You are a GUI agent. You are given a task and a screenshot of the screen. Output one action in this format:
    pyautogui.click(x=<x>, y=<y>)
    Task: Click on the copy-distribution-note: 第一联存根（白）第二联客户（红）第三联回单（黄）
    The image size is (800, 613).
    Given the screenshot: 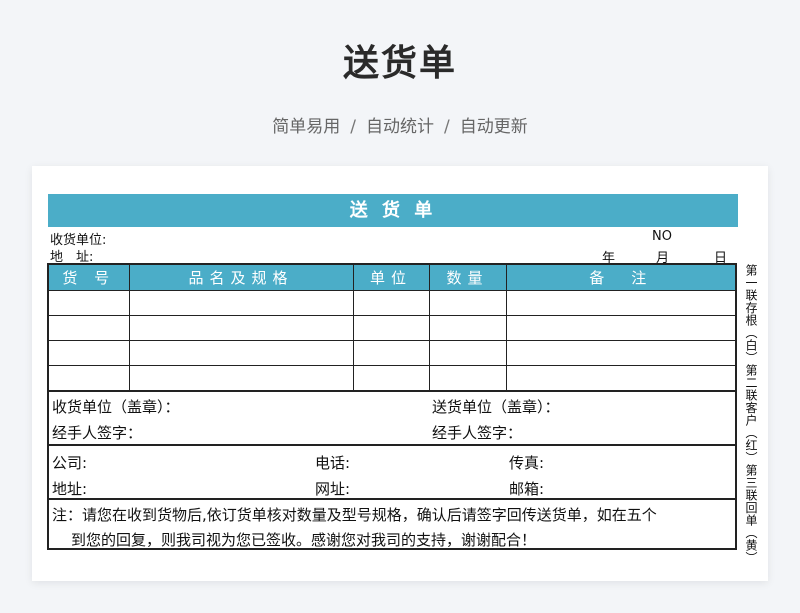 What is the action you would take?
    pyautogui.click(x=751, y=414)
    